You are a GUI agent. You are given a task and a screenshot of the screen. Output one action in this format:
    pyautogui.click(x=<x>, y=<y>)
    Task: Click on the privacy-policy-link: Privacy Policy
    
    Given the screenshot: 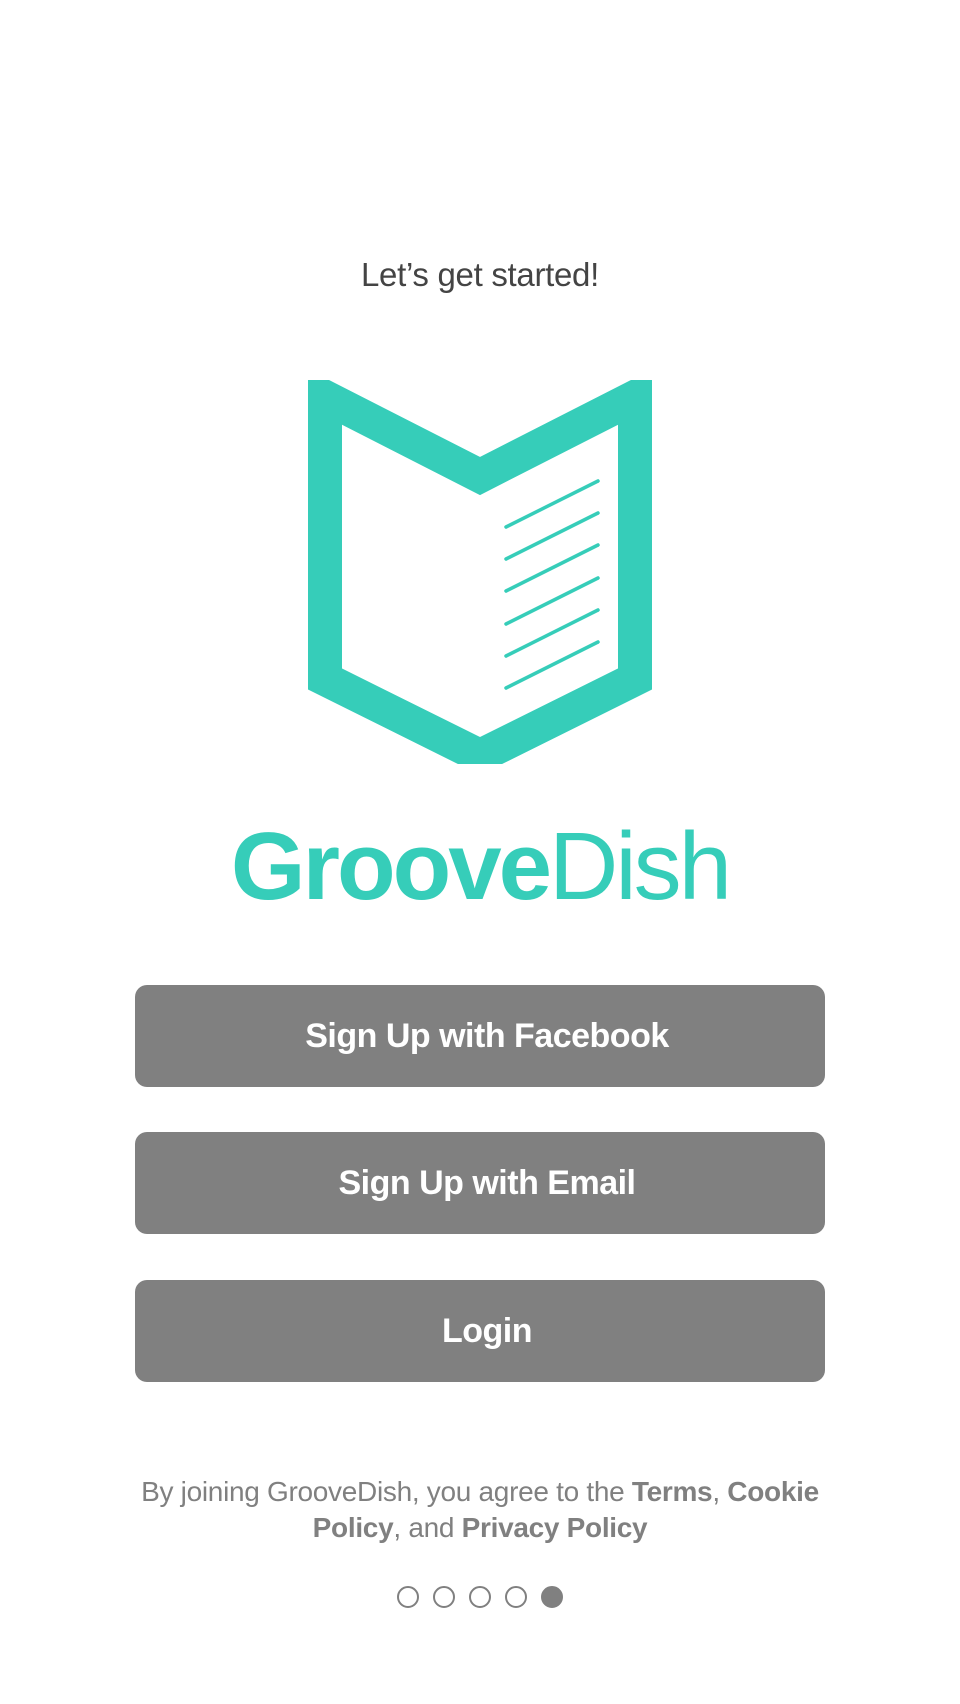 What is the action you would take?
    pyautogui.click(x=555, y=1527)
    